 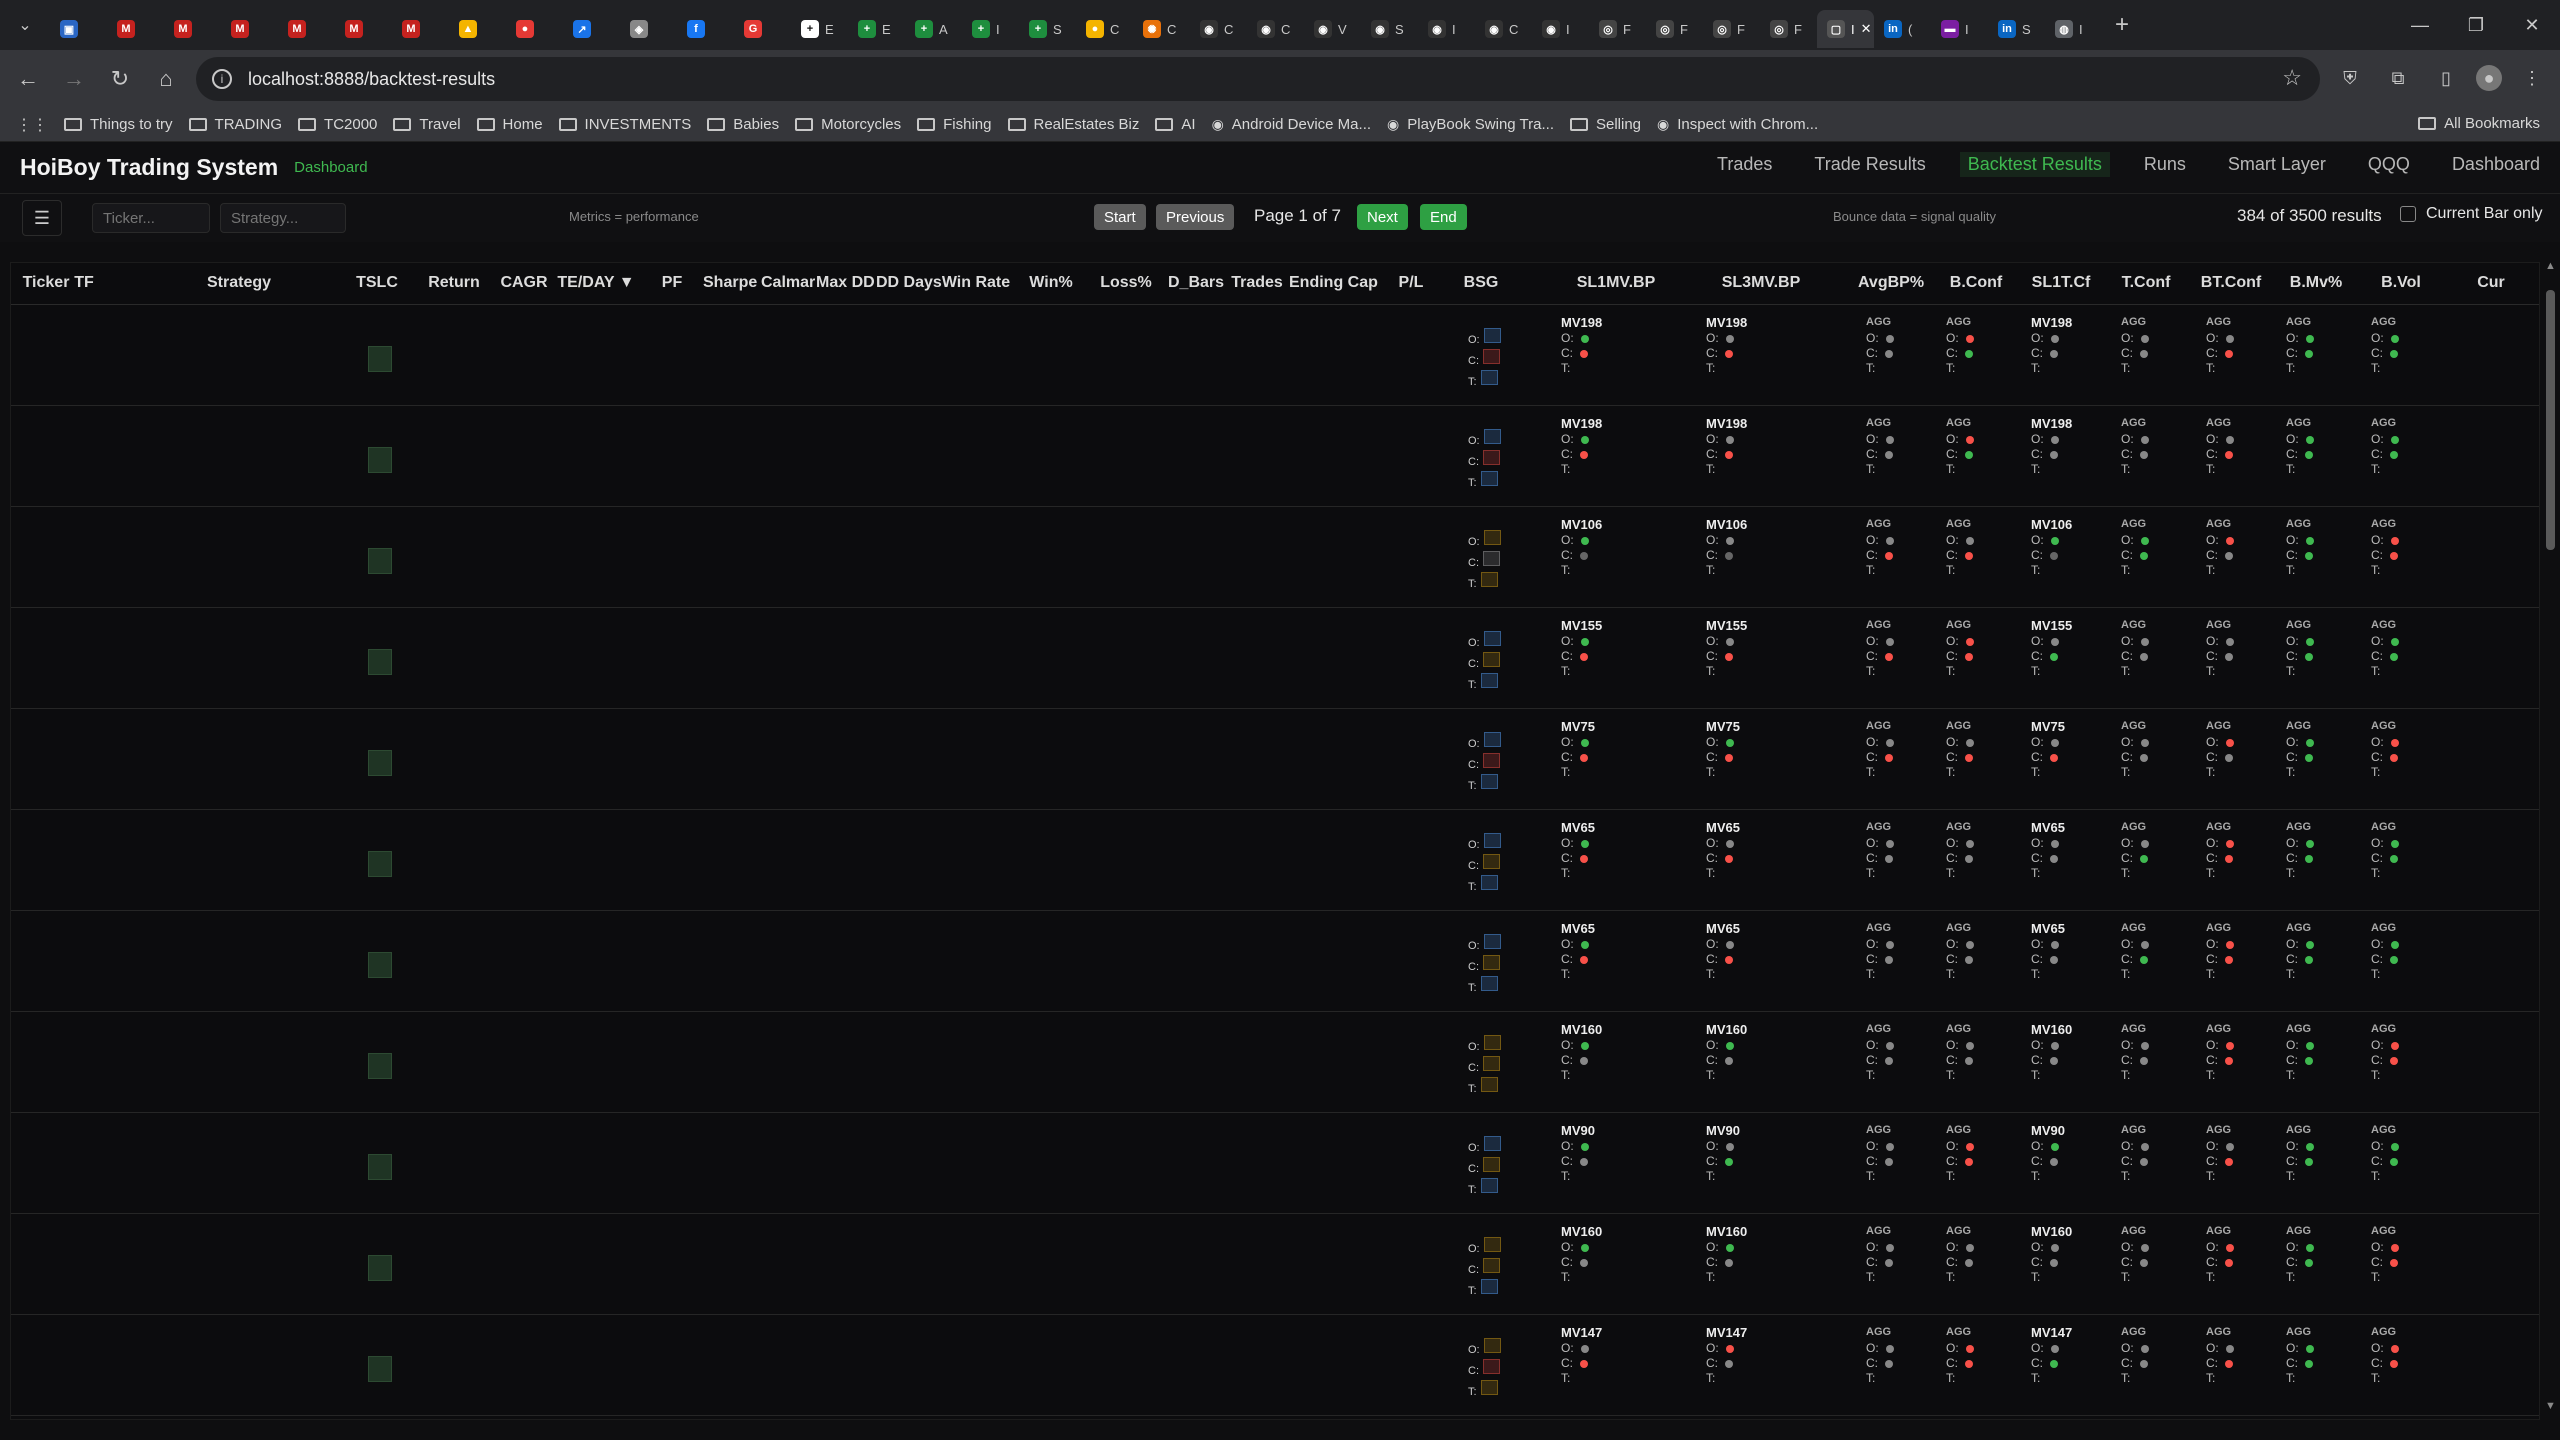 I want to click on col-header: SL1MV.BP, so click(x=1616, y=283).